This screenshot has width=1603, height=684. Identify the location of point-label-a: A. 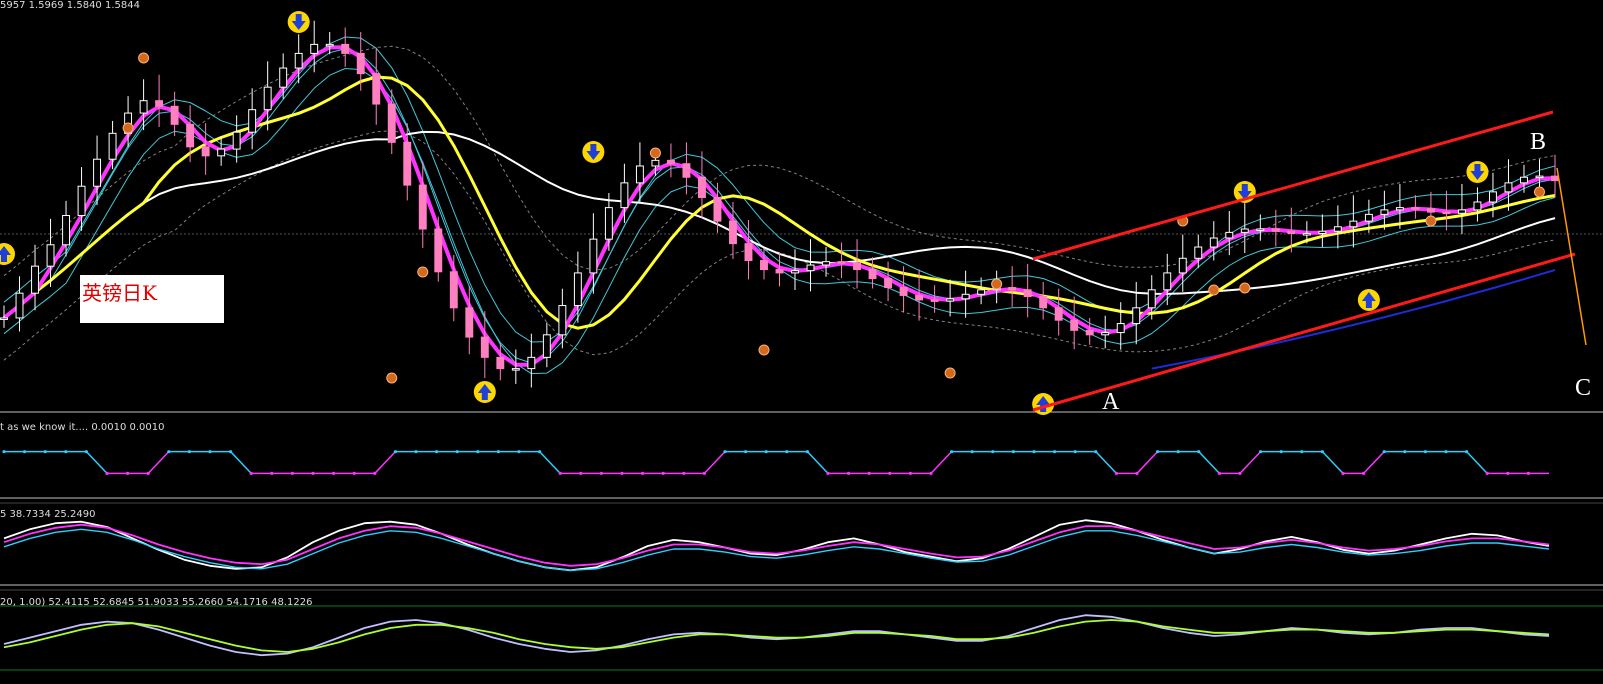
(1111, 402).